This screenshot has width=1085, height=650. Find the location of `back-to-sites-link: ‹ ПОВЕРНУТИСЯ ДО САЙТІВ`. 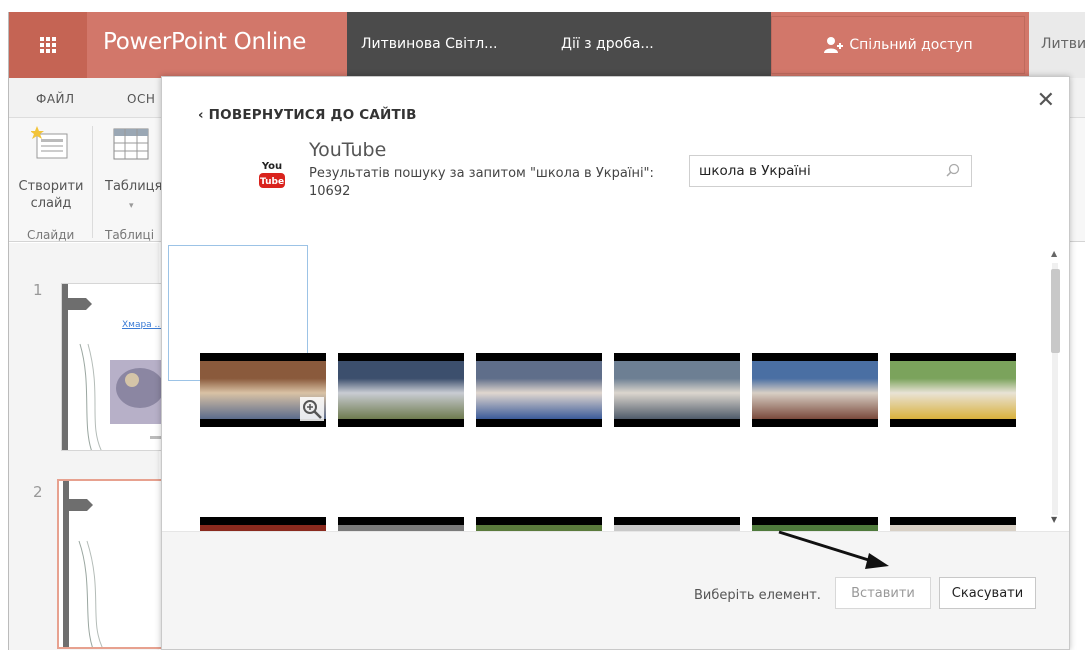

back-to-sites-link: ‹ ПОВЕРНУТИСЯ ДО САЙТІВ is located at coordinates (307, 115).